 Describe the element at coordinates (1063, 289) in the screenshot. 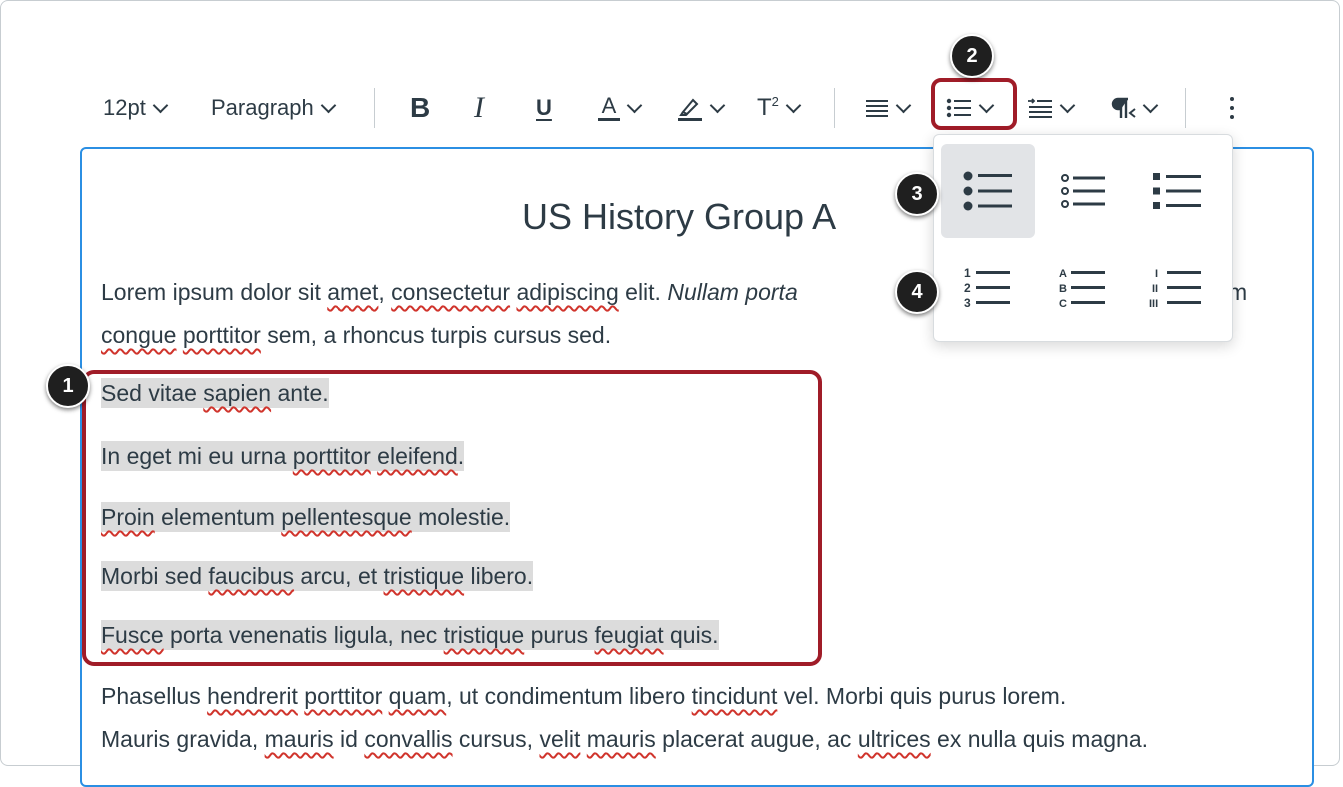

I see `svg-text: B` at that location.